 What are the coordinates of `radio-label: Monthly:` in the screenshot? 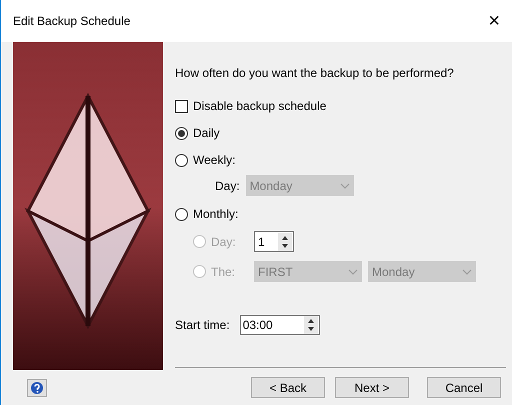 It's located at (215, 214).